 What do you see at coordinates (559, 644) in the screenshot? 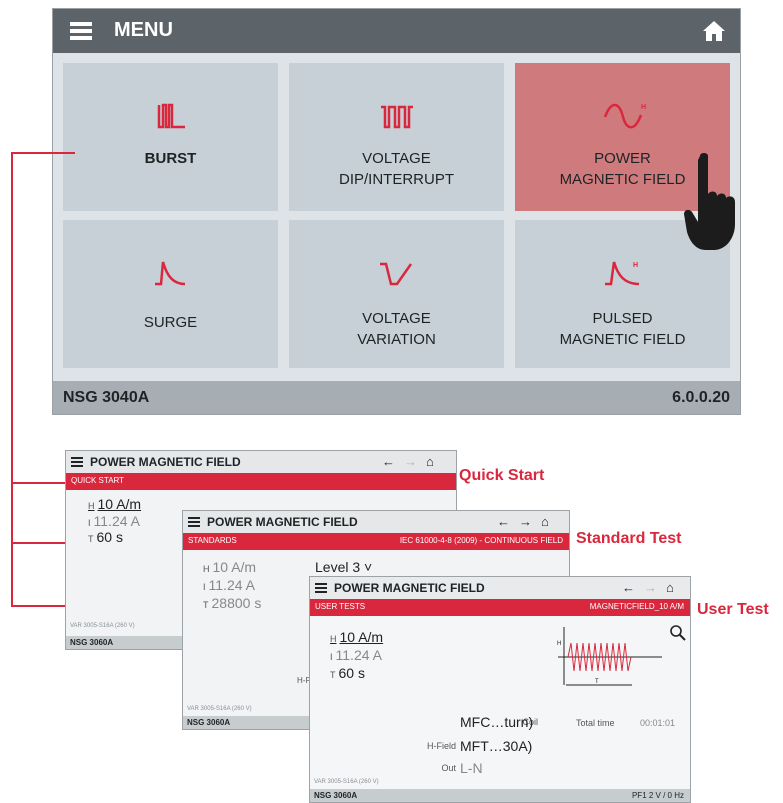
I see `wave-h-label: H` at bounding box center [559, 644].